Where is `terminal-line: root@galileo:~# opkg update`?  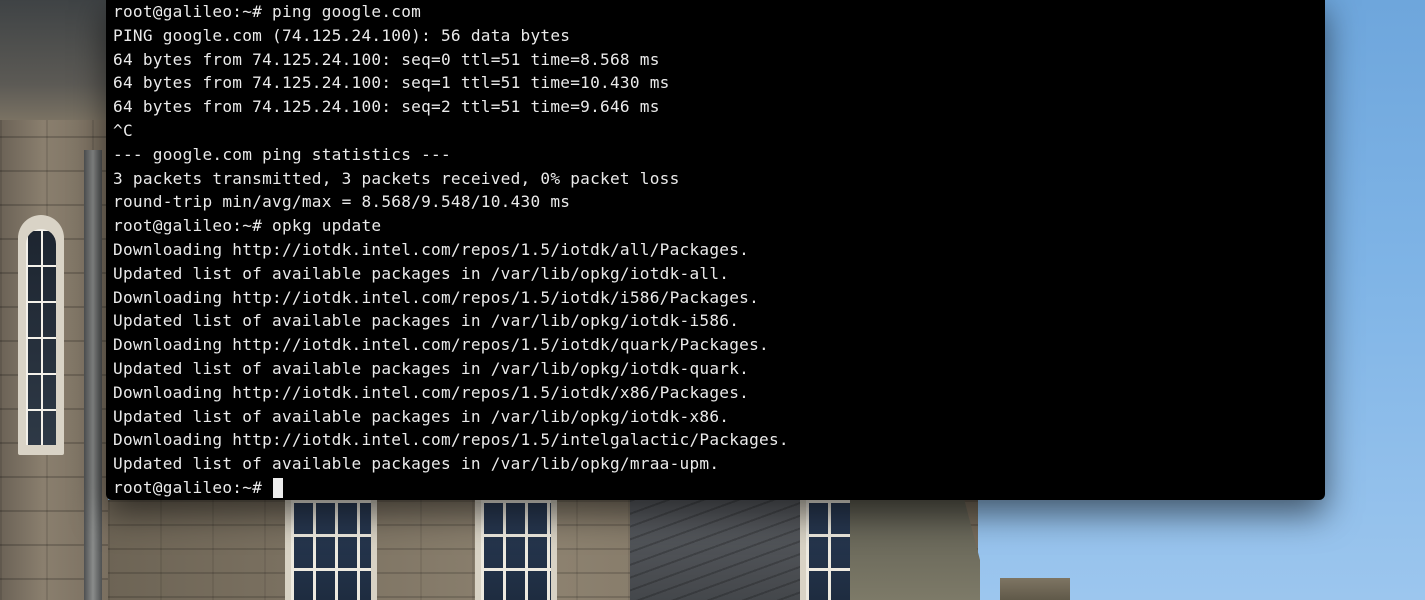
terminal-line: root@galileo:~# opkg update is located at coordinates (247, 226).